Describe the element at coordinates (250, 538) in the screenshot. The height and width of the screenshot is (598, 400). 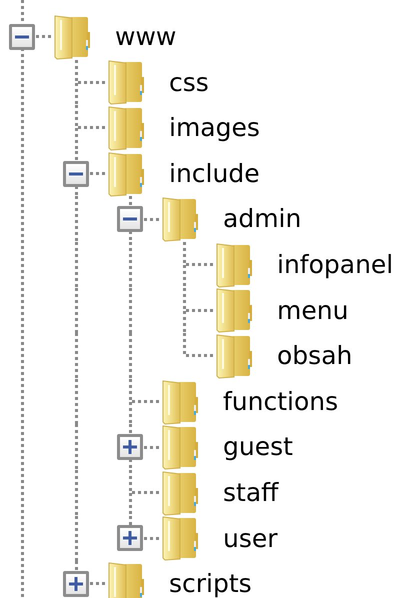
I see `tree-item: user` at that location.